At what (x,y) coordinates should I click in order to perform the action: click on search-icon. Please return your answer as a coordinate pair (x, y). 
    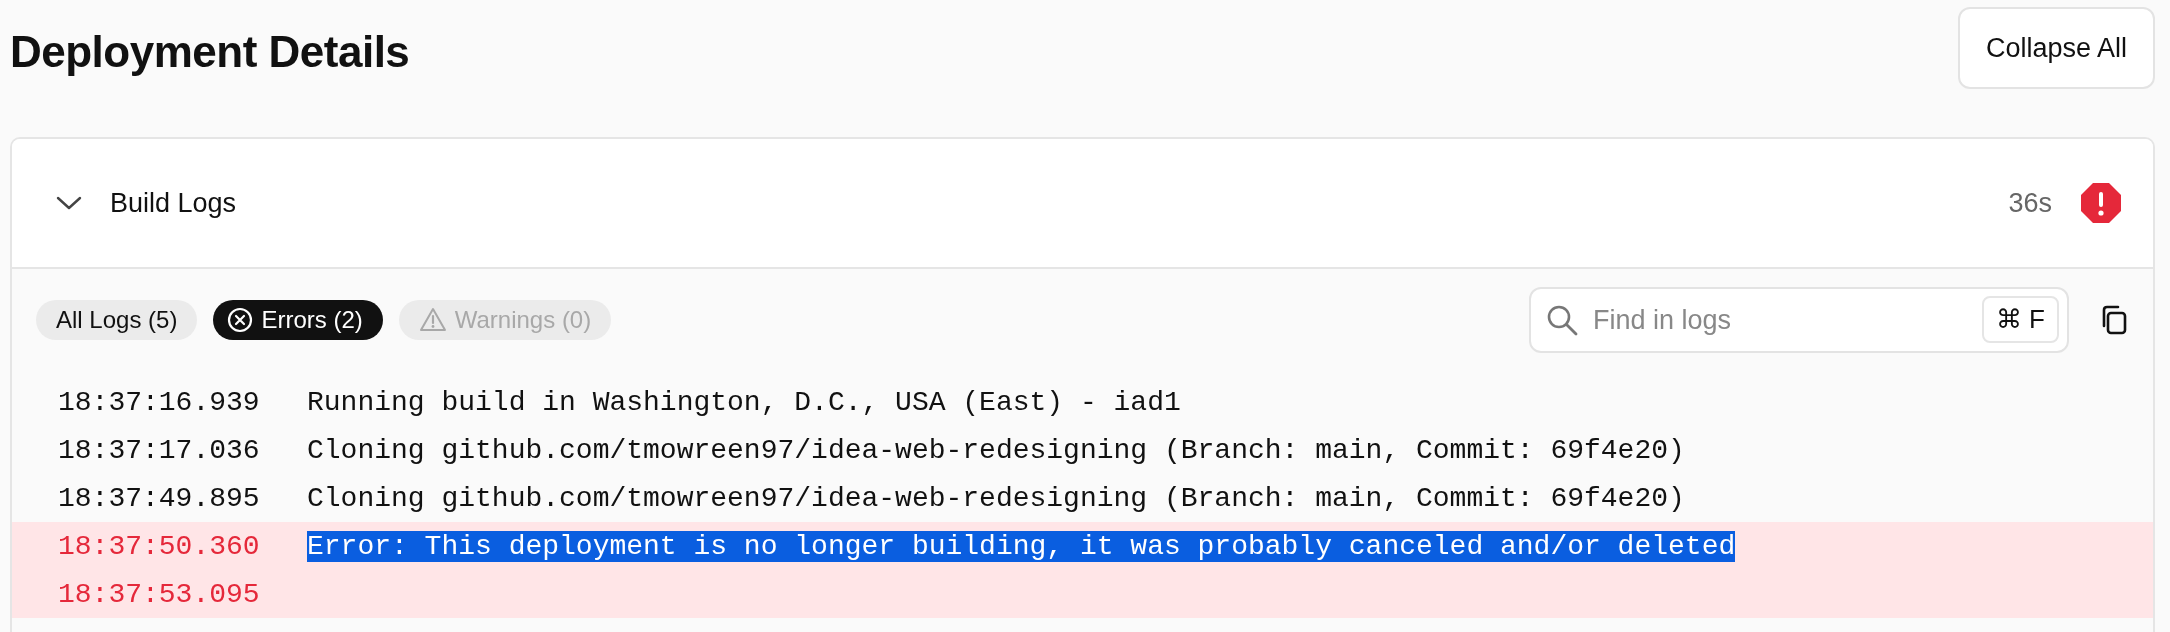
    Looking at the image, I should click on (1562, 320).